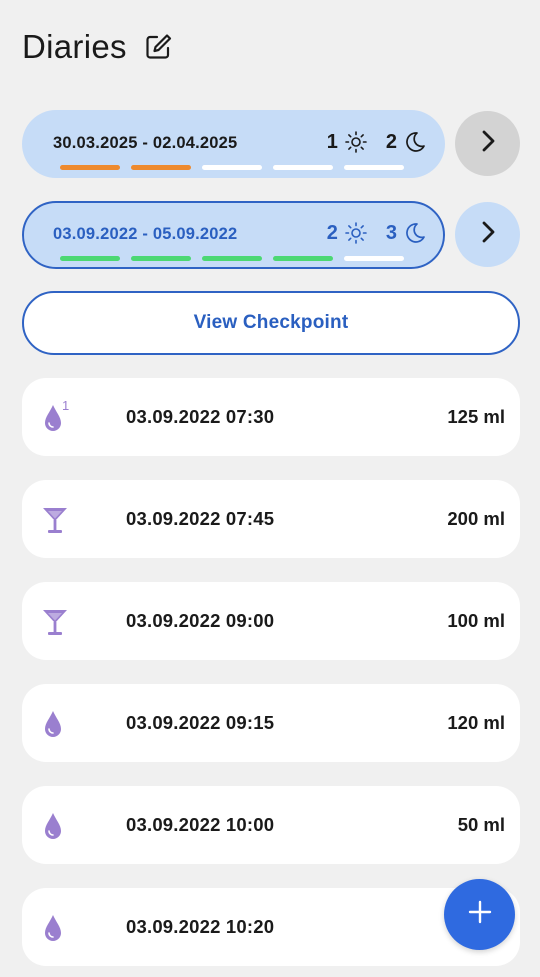 The image size is (540, 977). What do you see at coordinates (200, 926) in the screenshot?
I see `entry-datetime: 03.09.2022 10:20` at bounding box center [200, 926].